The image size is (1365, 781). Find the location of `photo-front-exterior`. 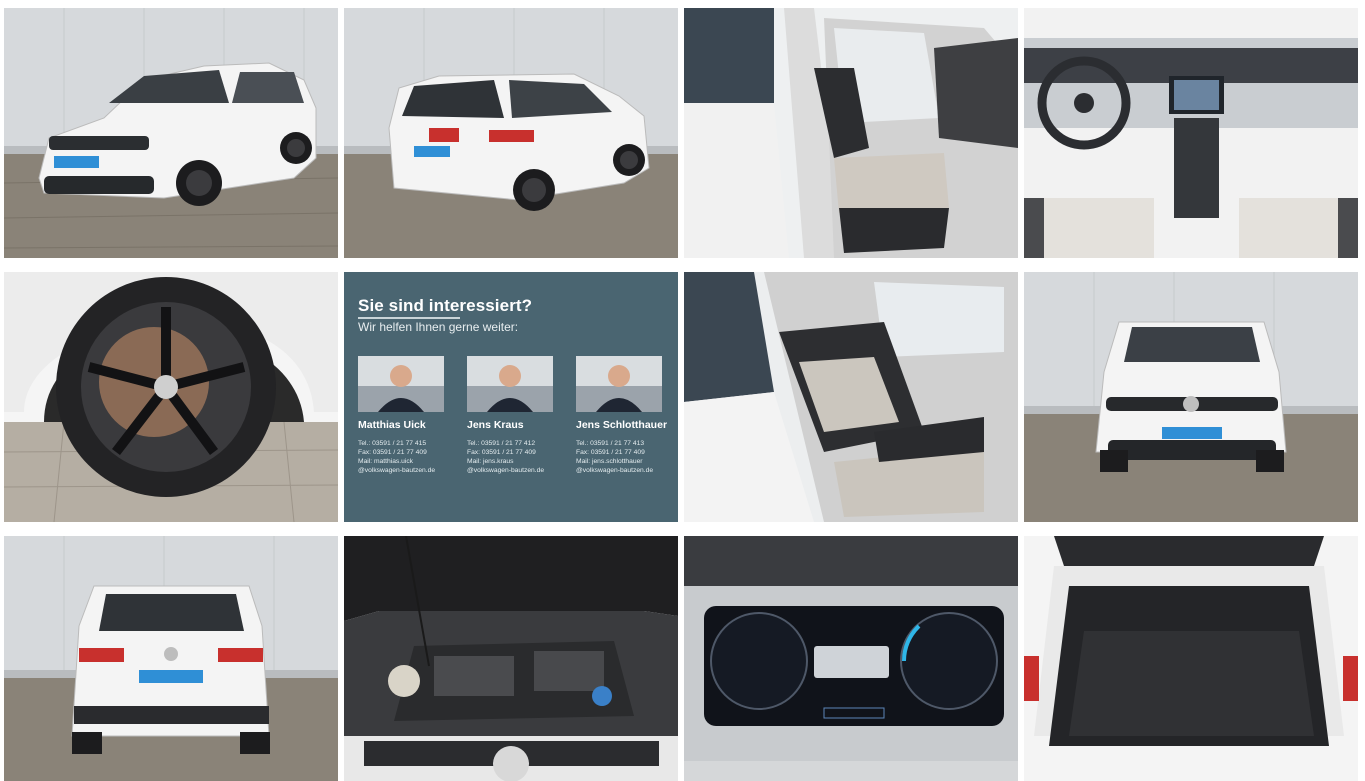

photo-front-exterior is located at coordinates (1191, 397).